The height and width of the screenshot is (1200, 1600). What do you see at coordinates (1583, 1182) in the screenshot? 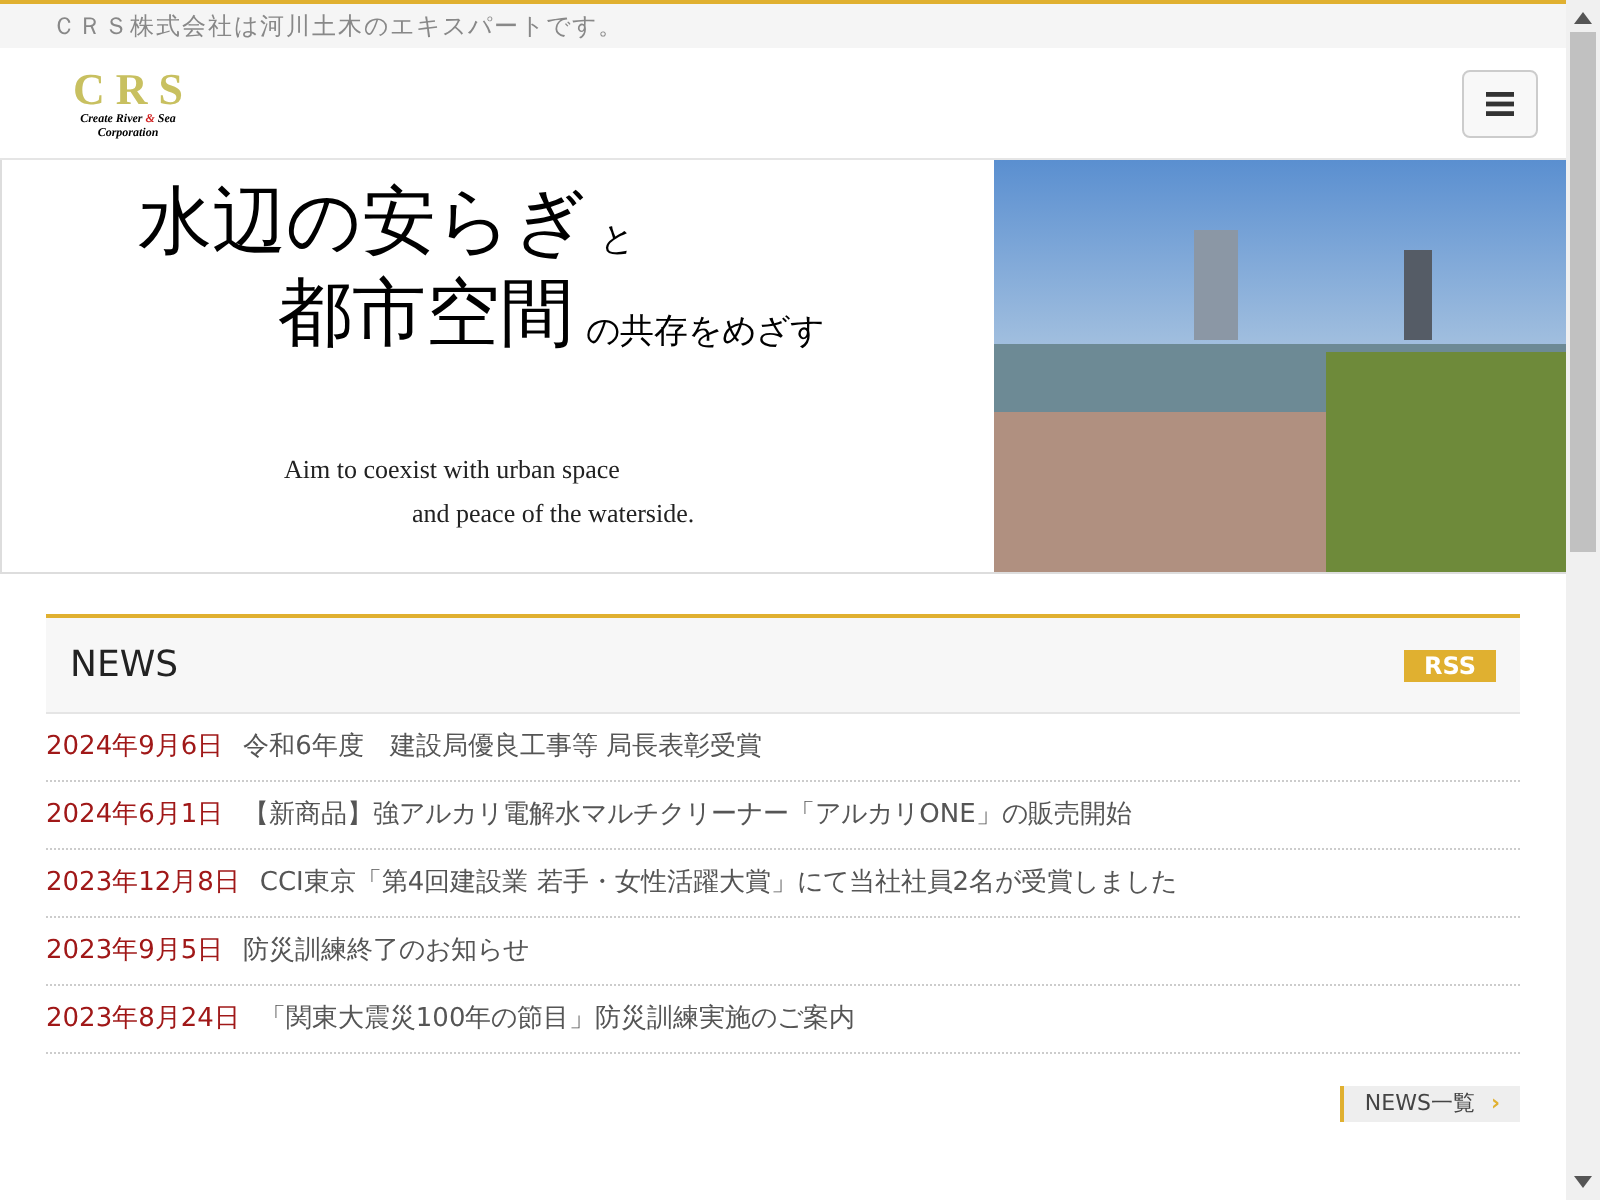
I see `scroll-down-icon` at bounding box center [1583, 1182].